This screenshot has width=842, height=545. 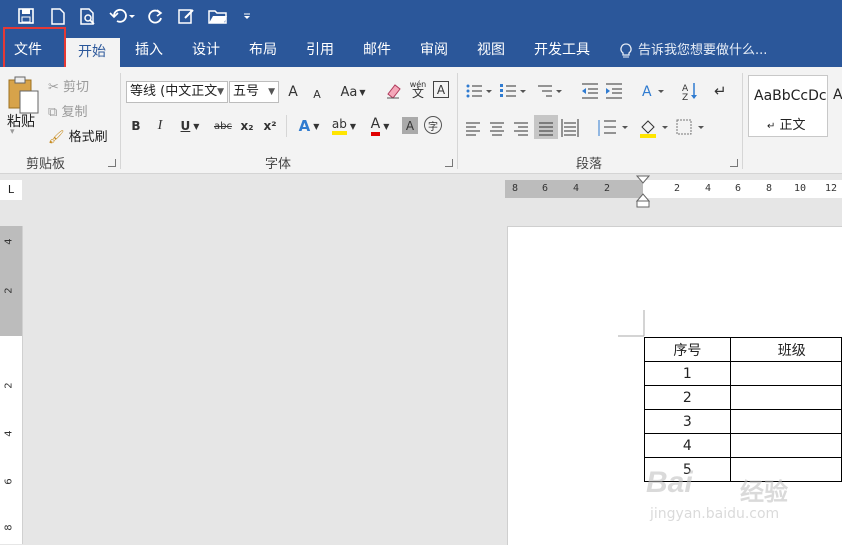 I want to click on superscript-button: x², so click(x=270, y=126).